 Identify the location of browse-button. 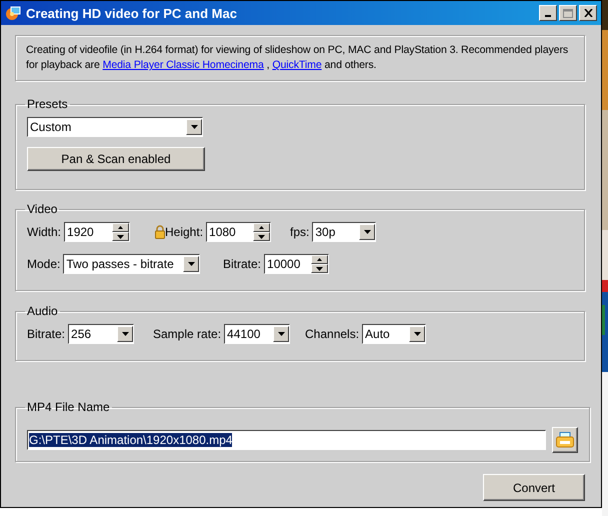
(565, 440).